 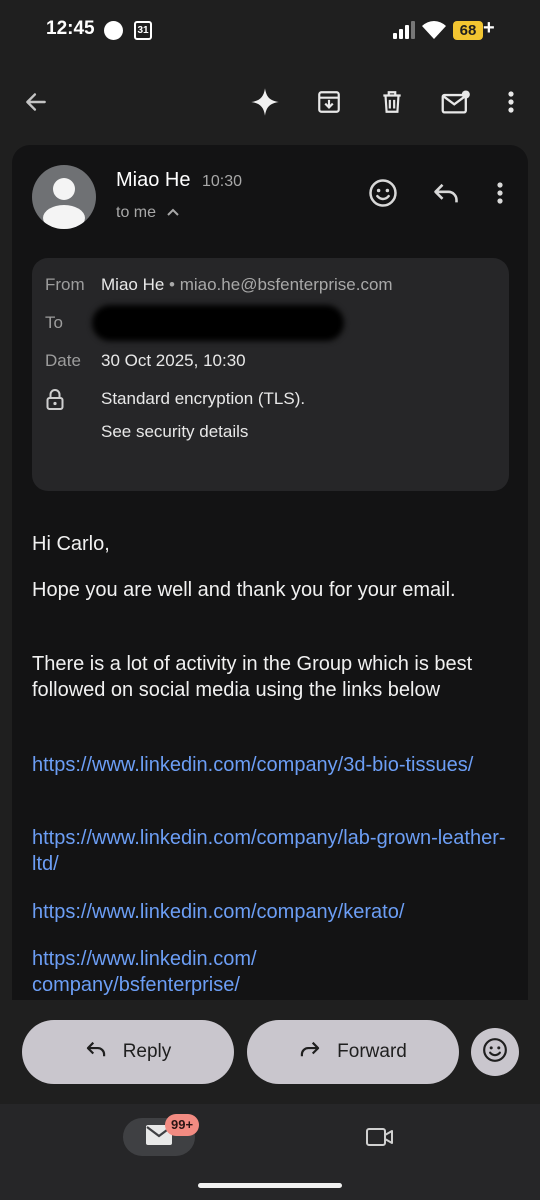 I want to click on home-indicator, so click(x=270, y=1185).